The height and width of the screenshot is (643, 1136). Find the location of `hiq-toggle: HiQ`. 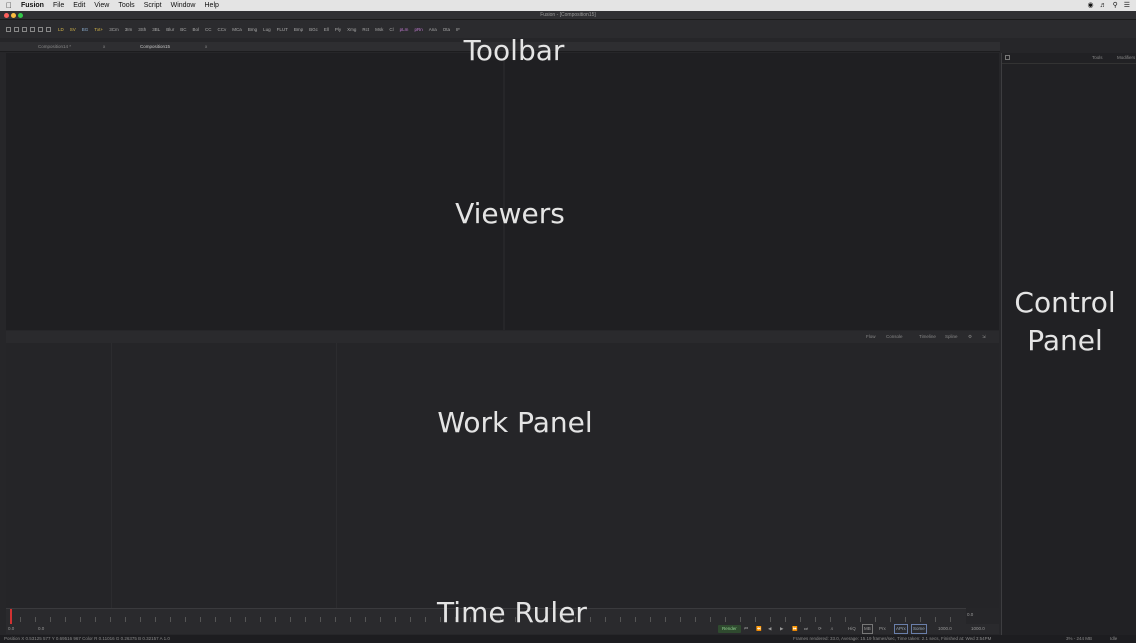

hiq-toggle: HiQ is located at coordinates (852, 629).